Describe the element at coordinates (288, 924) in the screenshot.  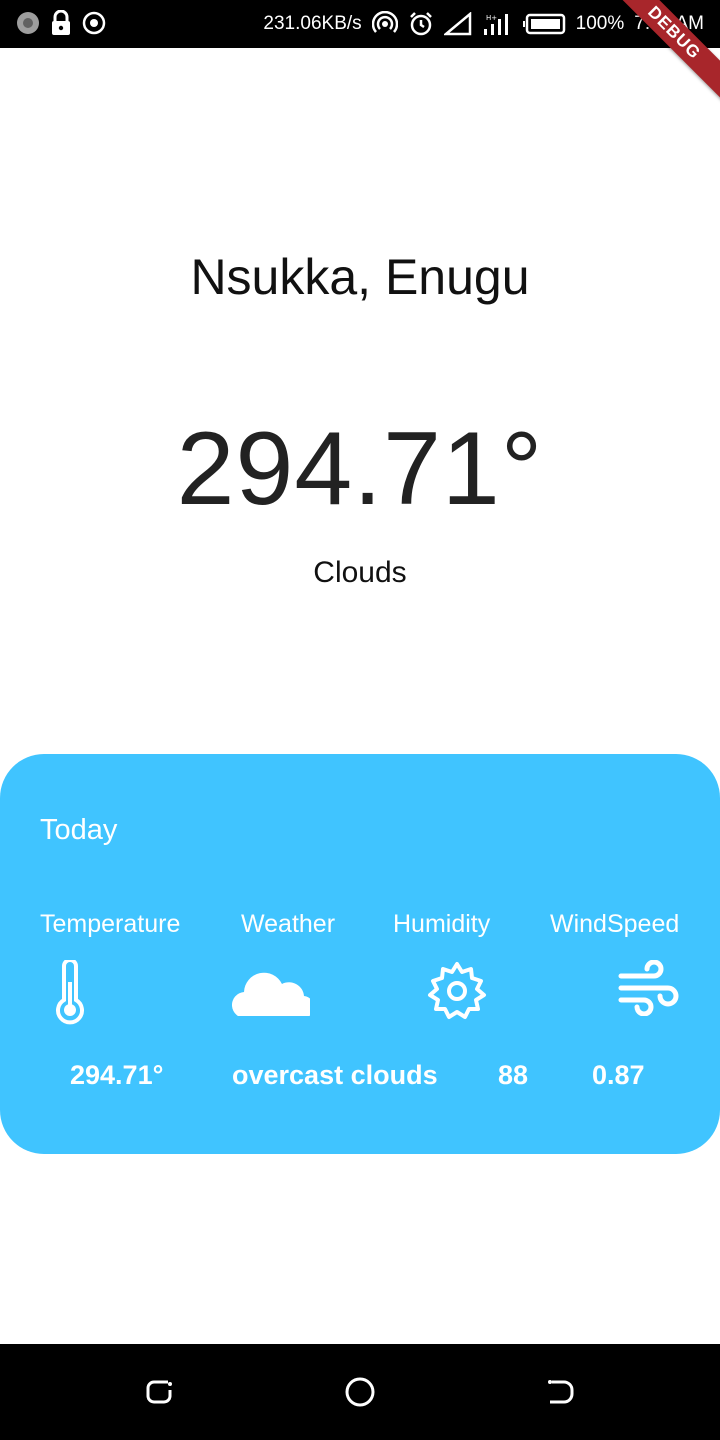
I see `weather-label: Weather` at that location.